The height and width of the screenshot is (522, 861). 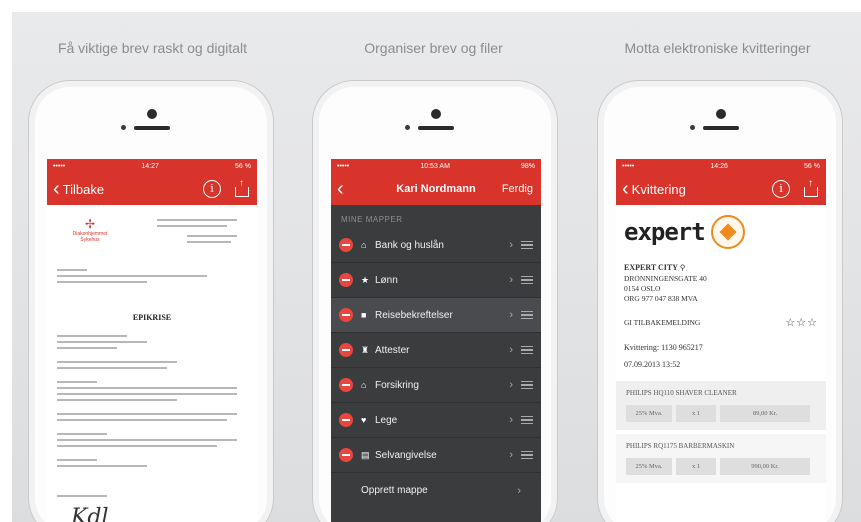 I want to click on item-price: 89,00 Kr., so click(x=765, y=414).